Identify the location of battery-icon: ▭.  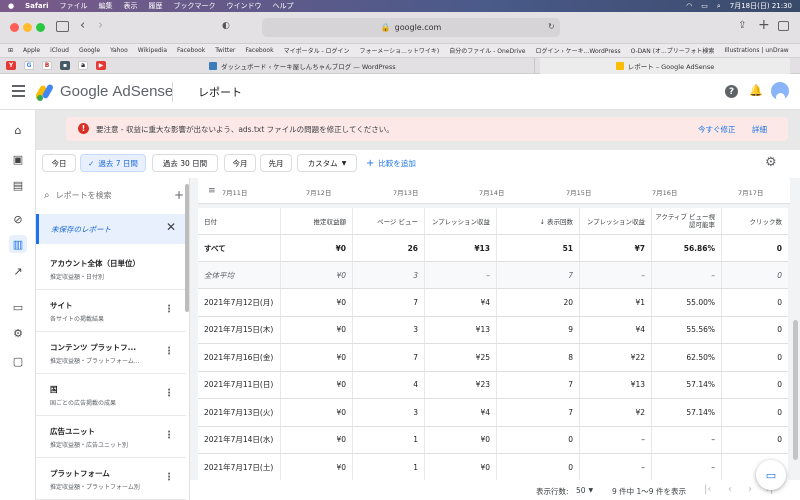
(704, 6).